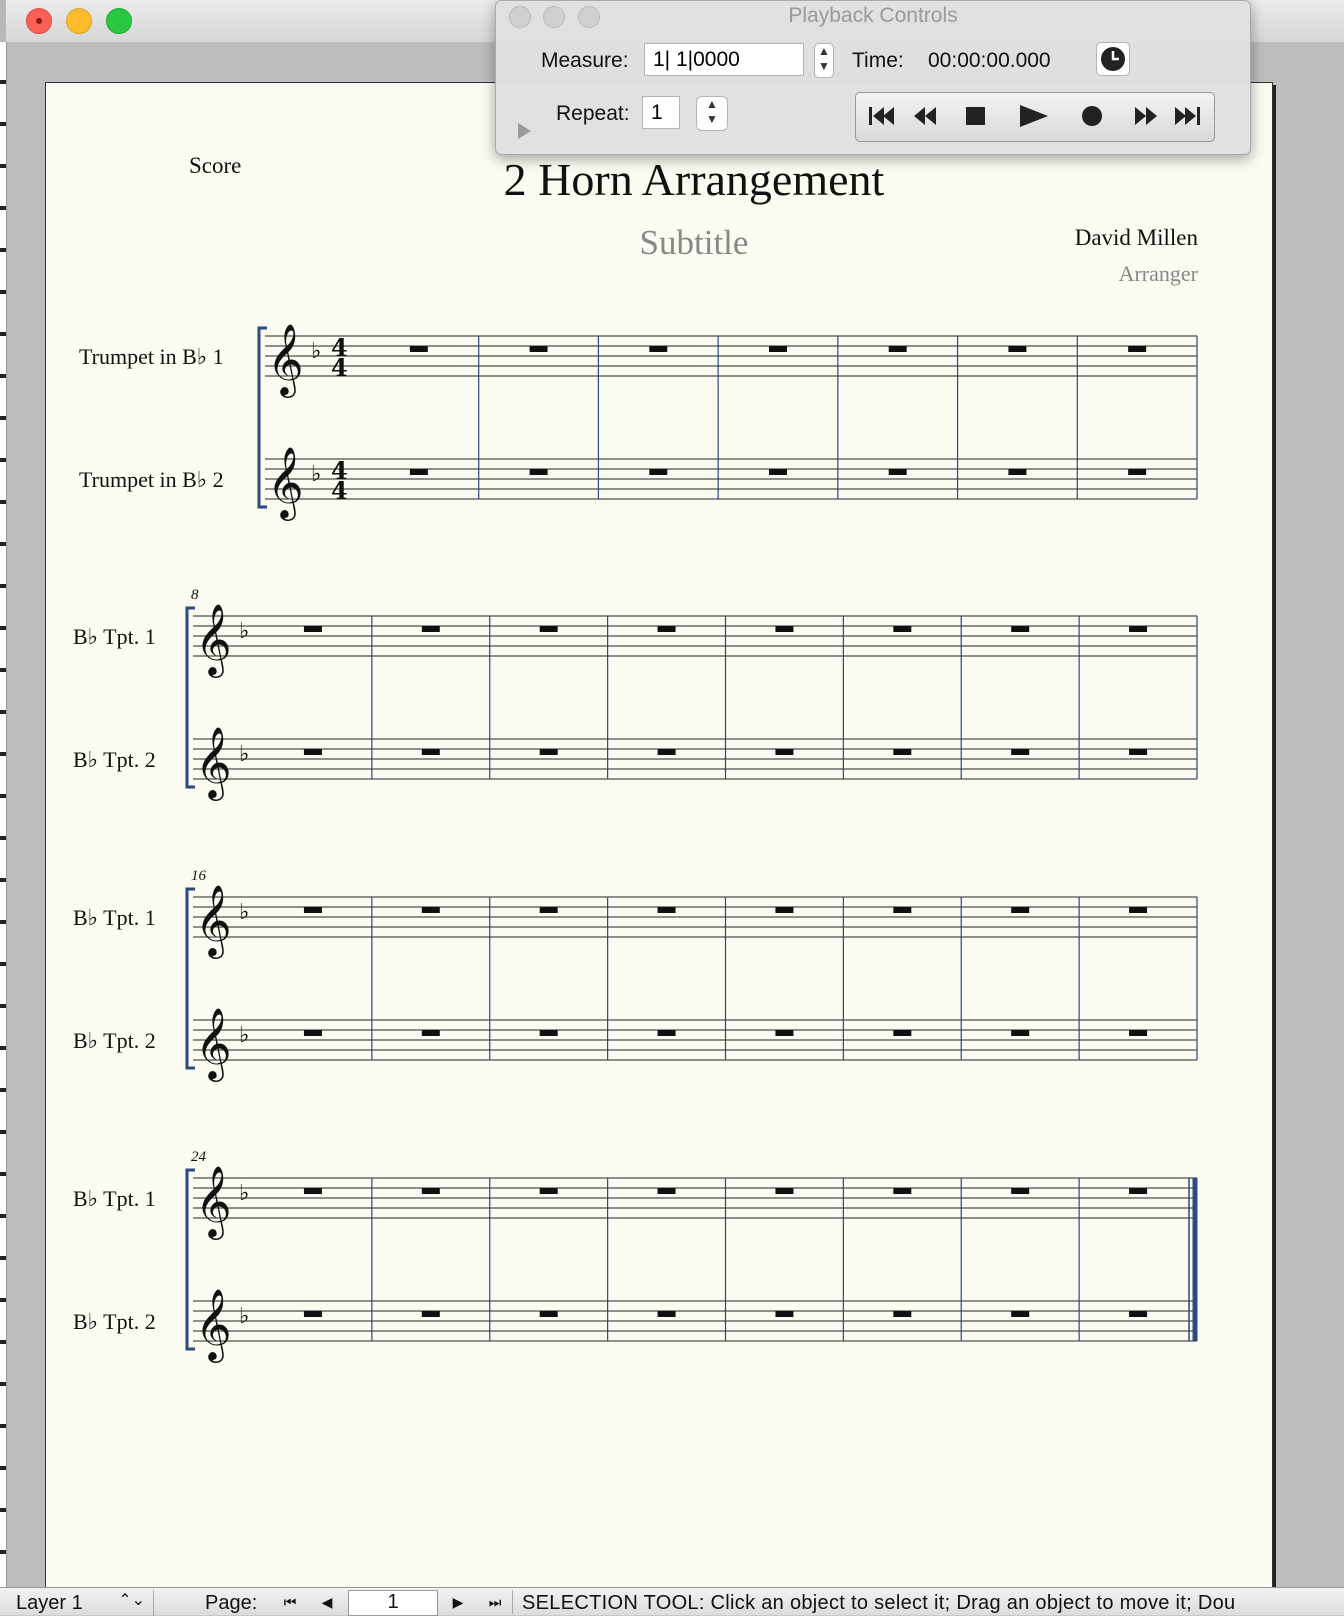 Image resolution: width=1344 pixels, height=1616 pixels. What do you see at coordinates (290, 1602) in the screenshot?
I see `first-page-icon: ⏮` at bounding box center [290, 1602].